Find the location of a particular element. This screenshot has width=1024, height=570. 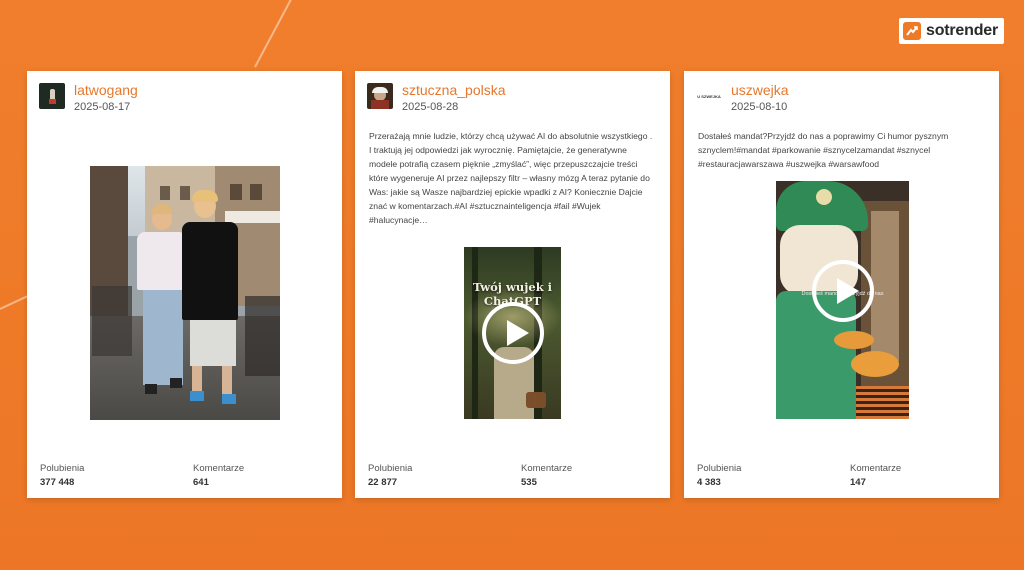

comments-count: 535 is located at coordinates (529, 482).